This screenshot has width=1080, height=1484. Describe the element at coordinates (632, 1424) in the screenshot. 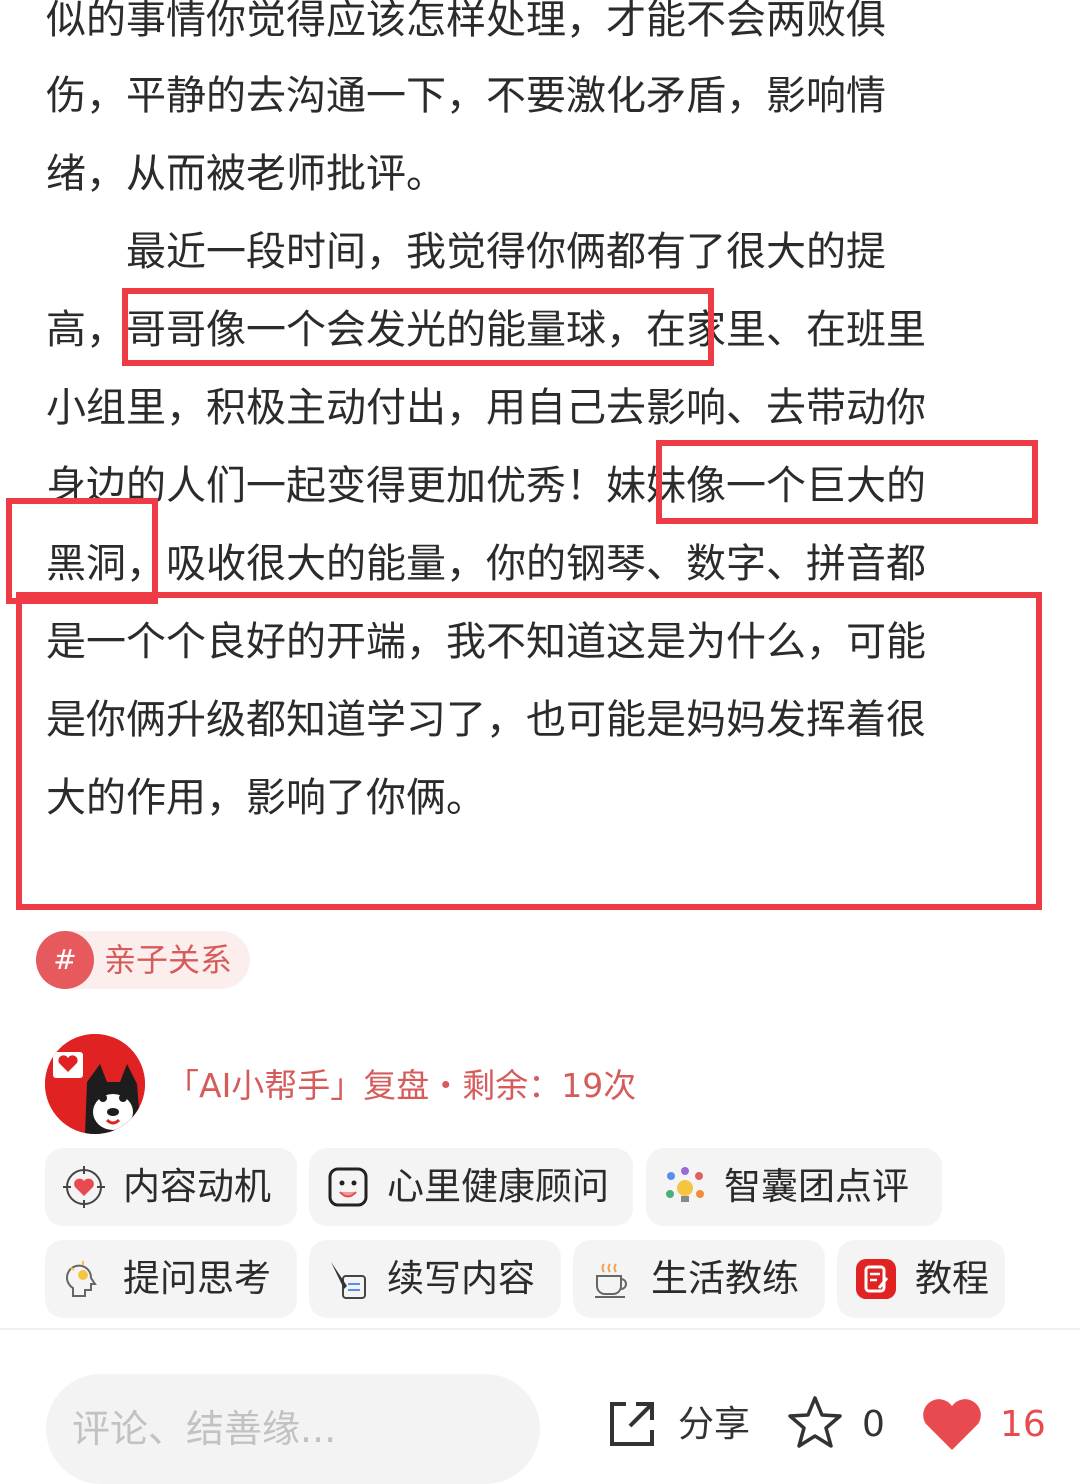

I see `share-icon` at that location.